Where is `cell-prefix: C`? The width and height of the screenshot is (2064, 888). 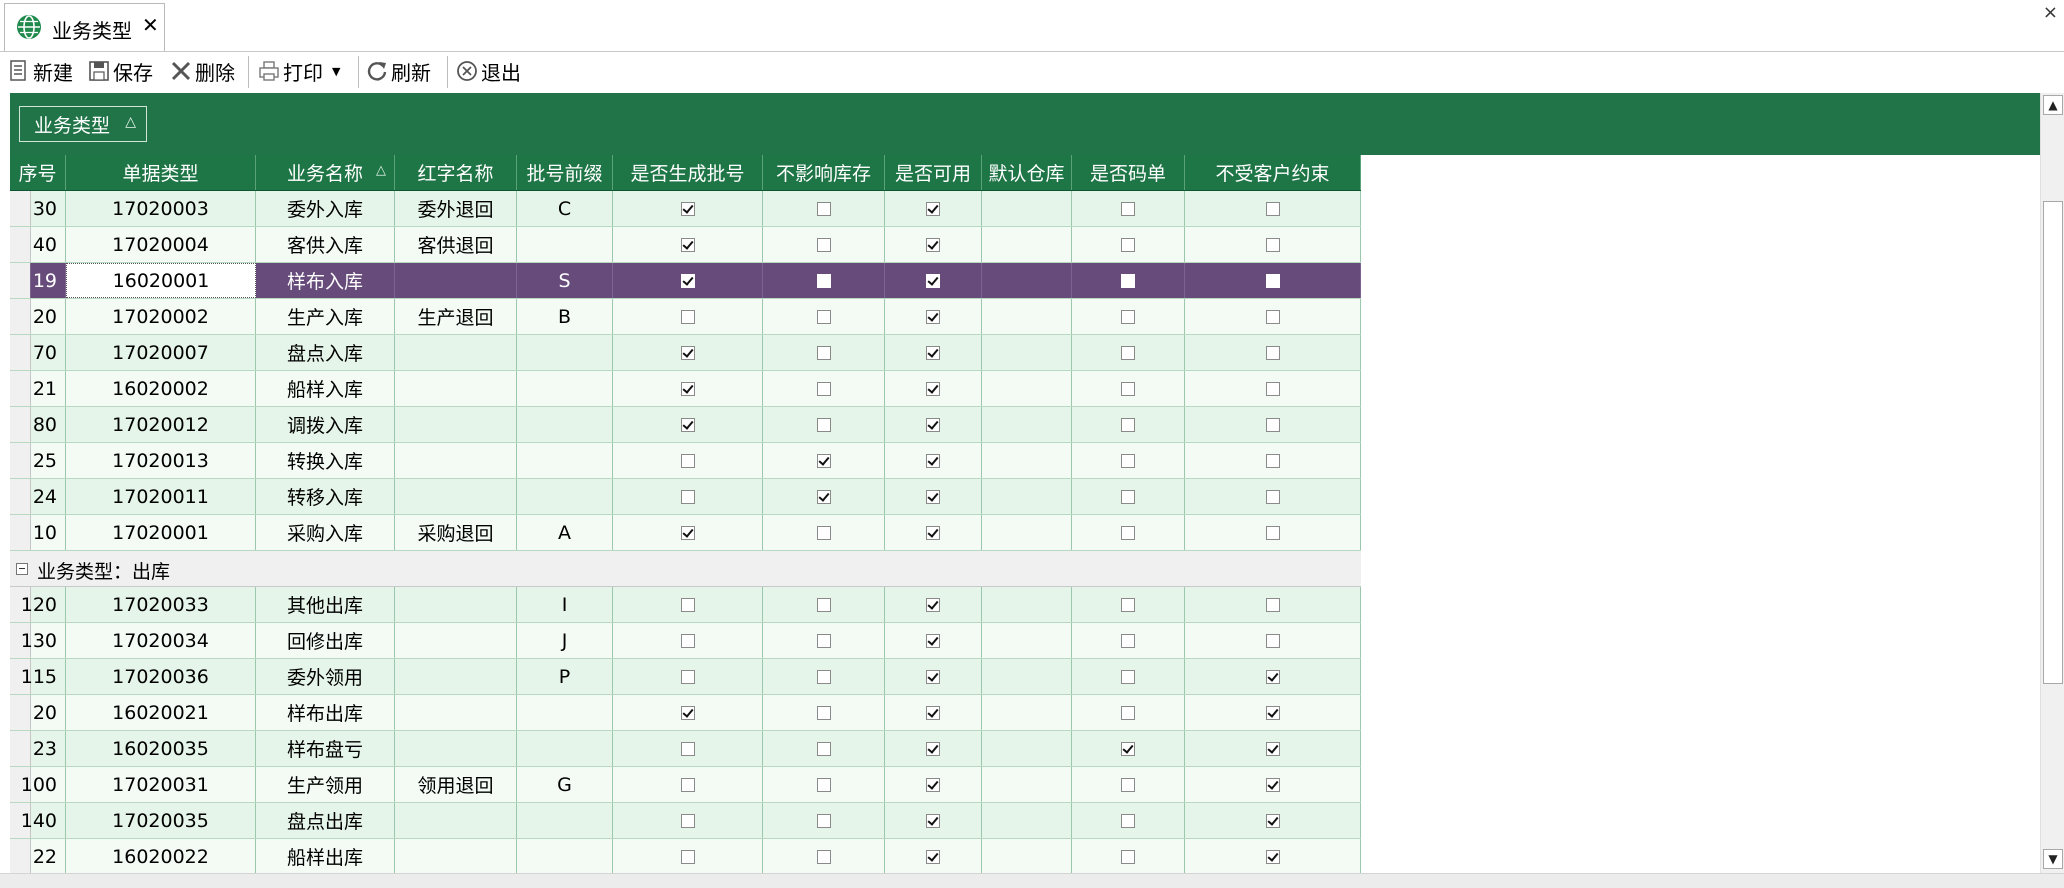 cell-prefix: C is located at coordinates (565, 208).